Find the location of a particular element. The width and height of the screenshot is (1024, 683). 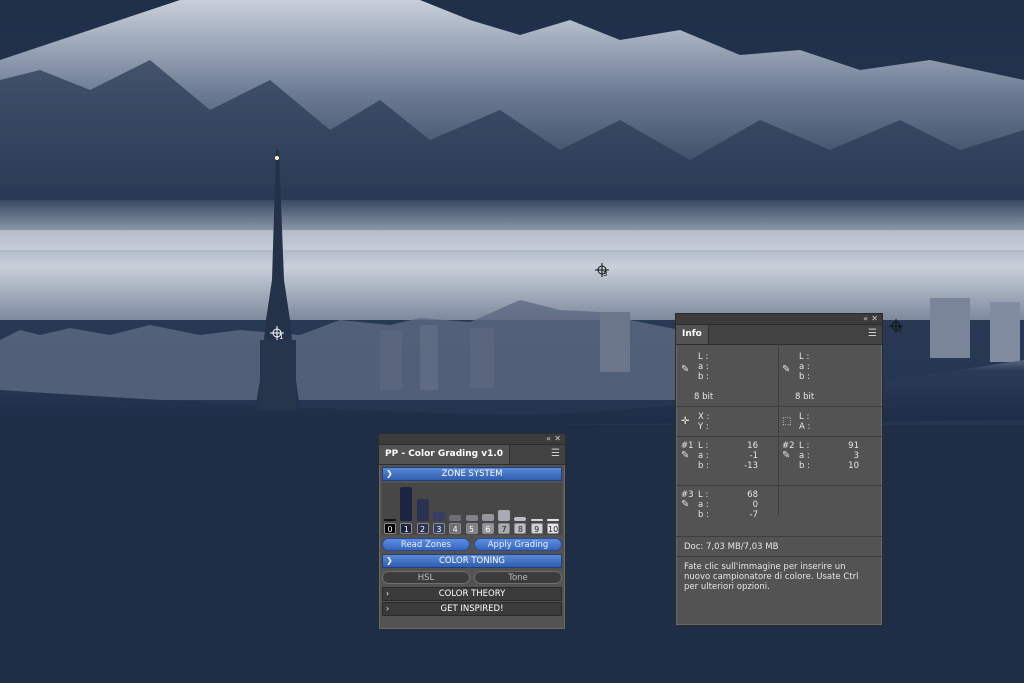

sampler-3-a: 0 is located at coordinates (755, 505).